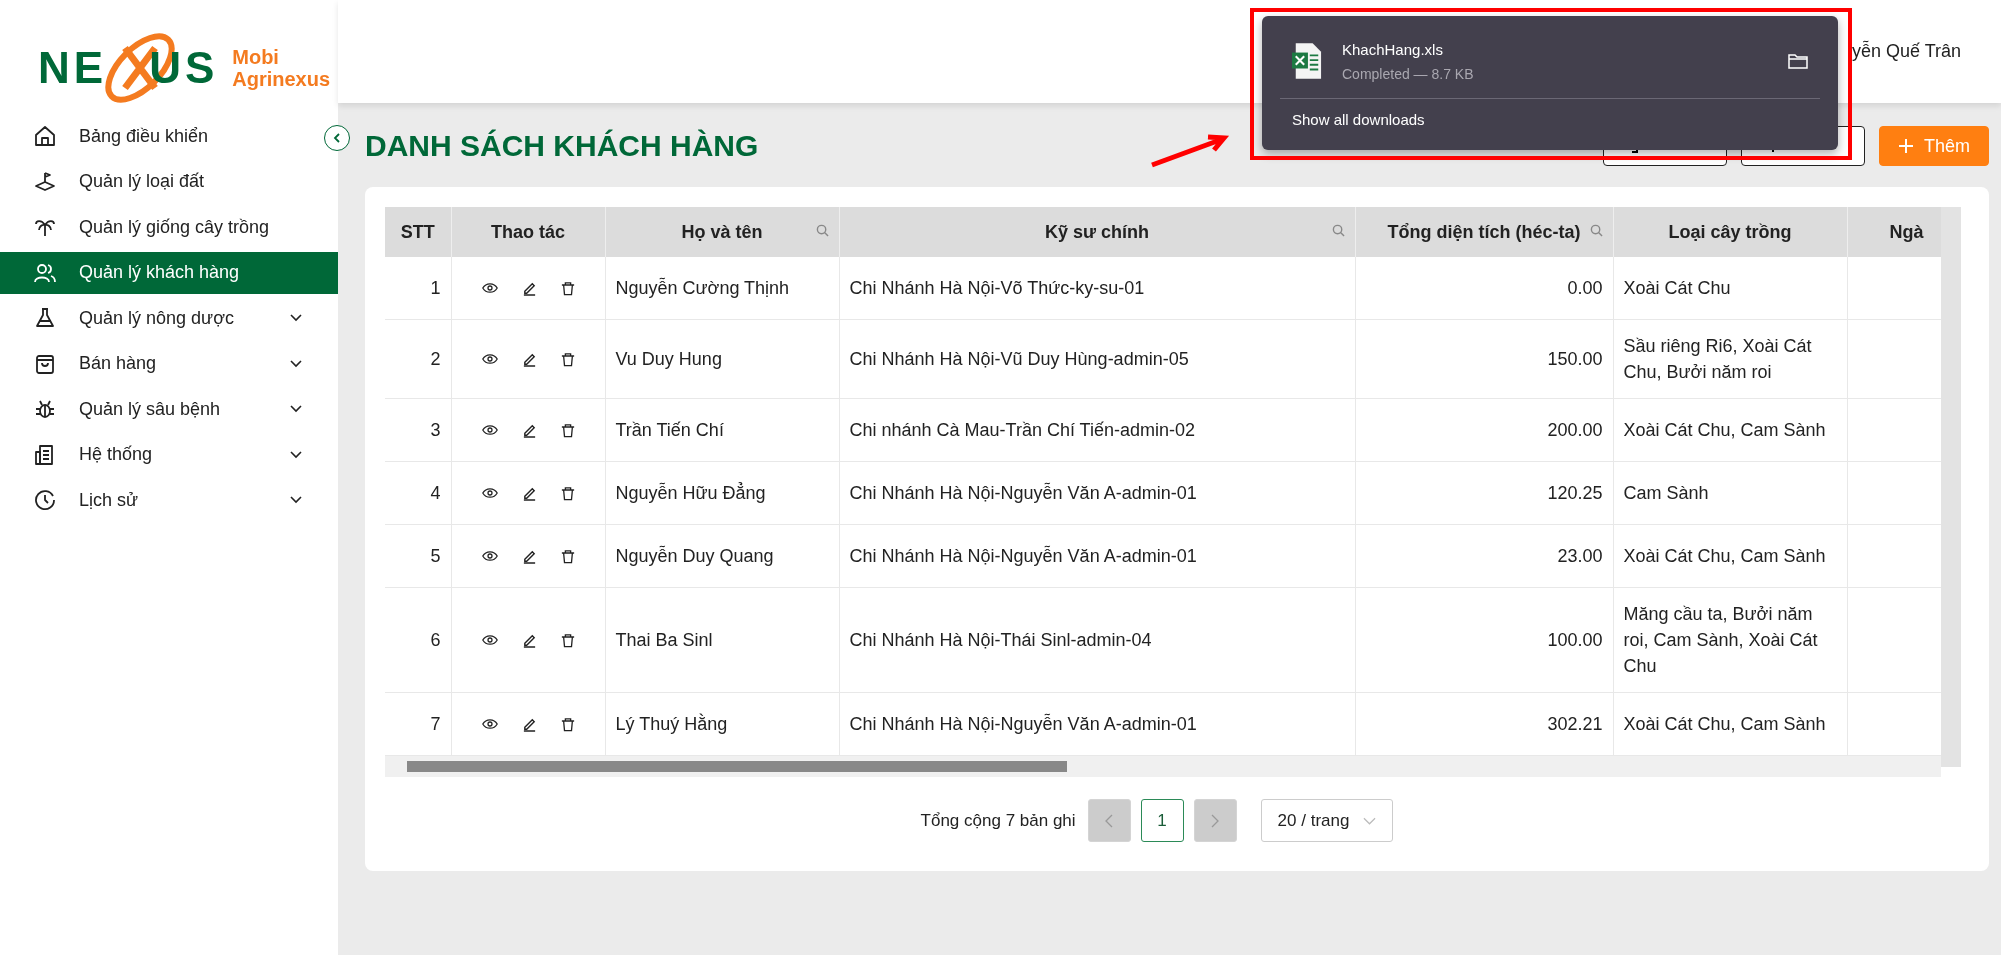  Describe the element at coordinates (1894, 232) in the screenshot. I see `column-header: Ngà` at that location.